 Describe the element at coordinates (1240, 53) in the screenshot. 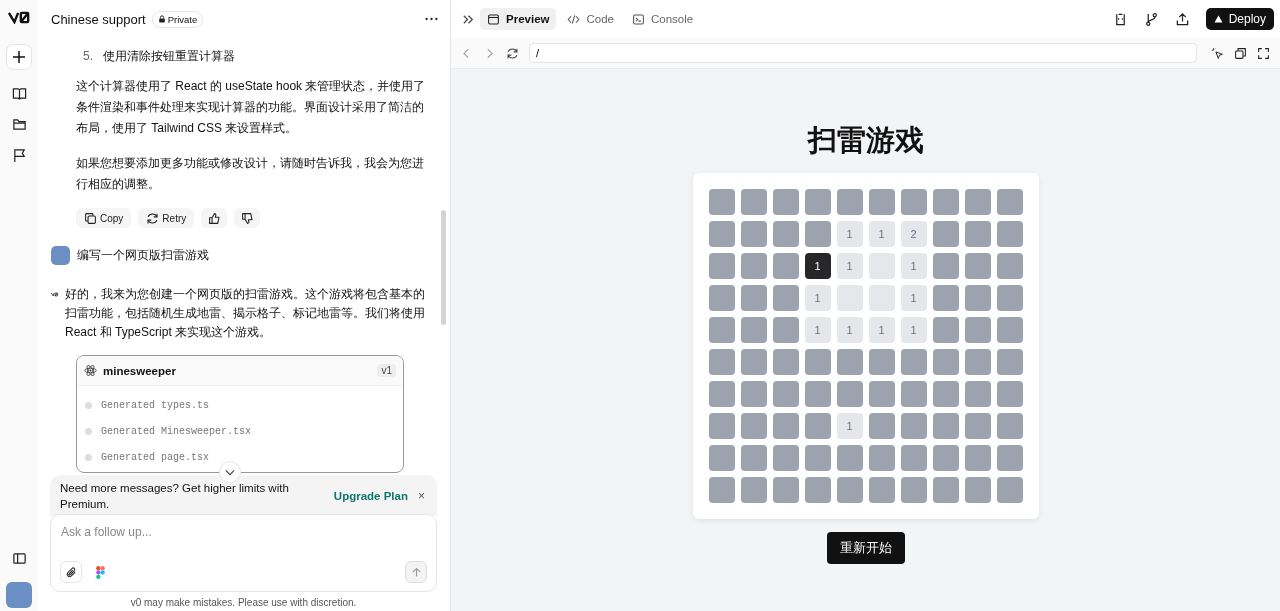

I see `new-window-icon` at that location.